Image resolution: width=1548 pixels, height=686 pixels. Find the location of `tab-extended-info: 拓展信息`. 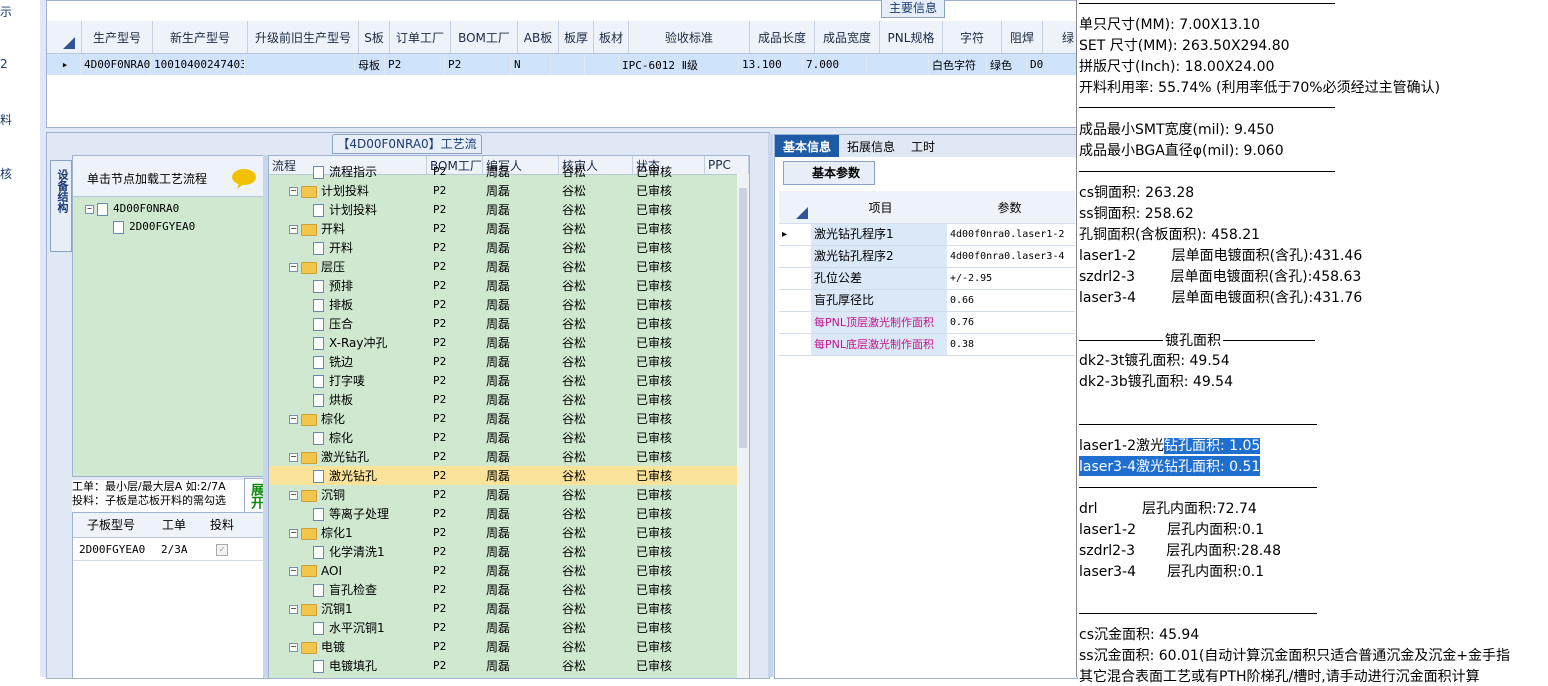

tab-extended-info: 拓展信息 is located at coordinates (871, 146).